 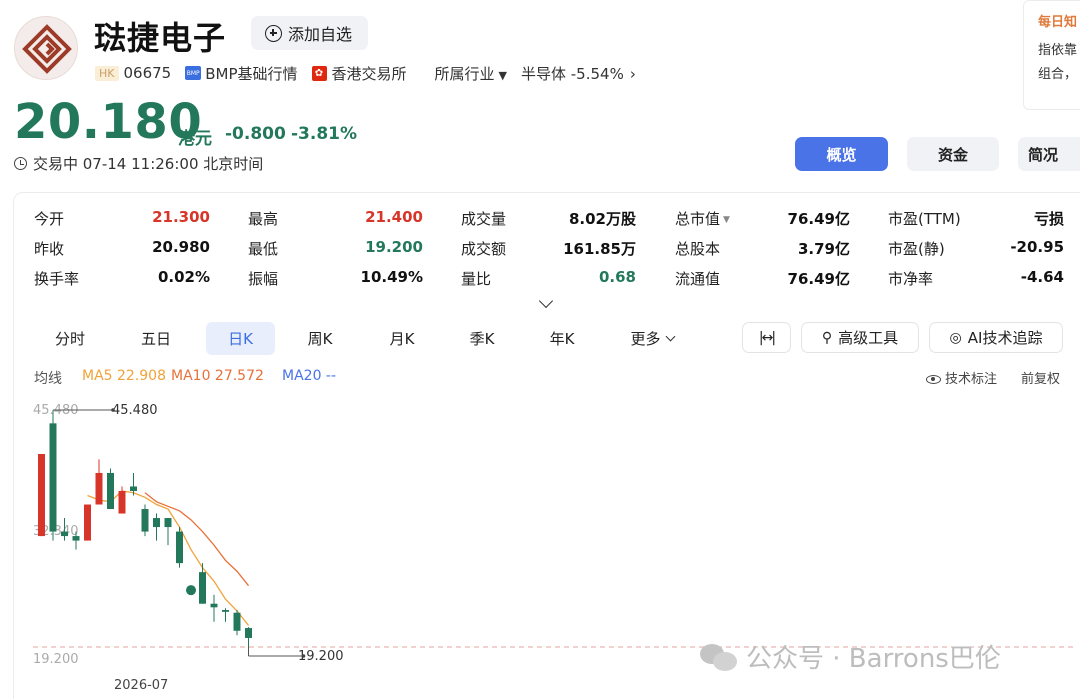 I want to click on add-watchlist-button: 添加自选, so click(x=309, y=33).